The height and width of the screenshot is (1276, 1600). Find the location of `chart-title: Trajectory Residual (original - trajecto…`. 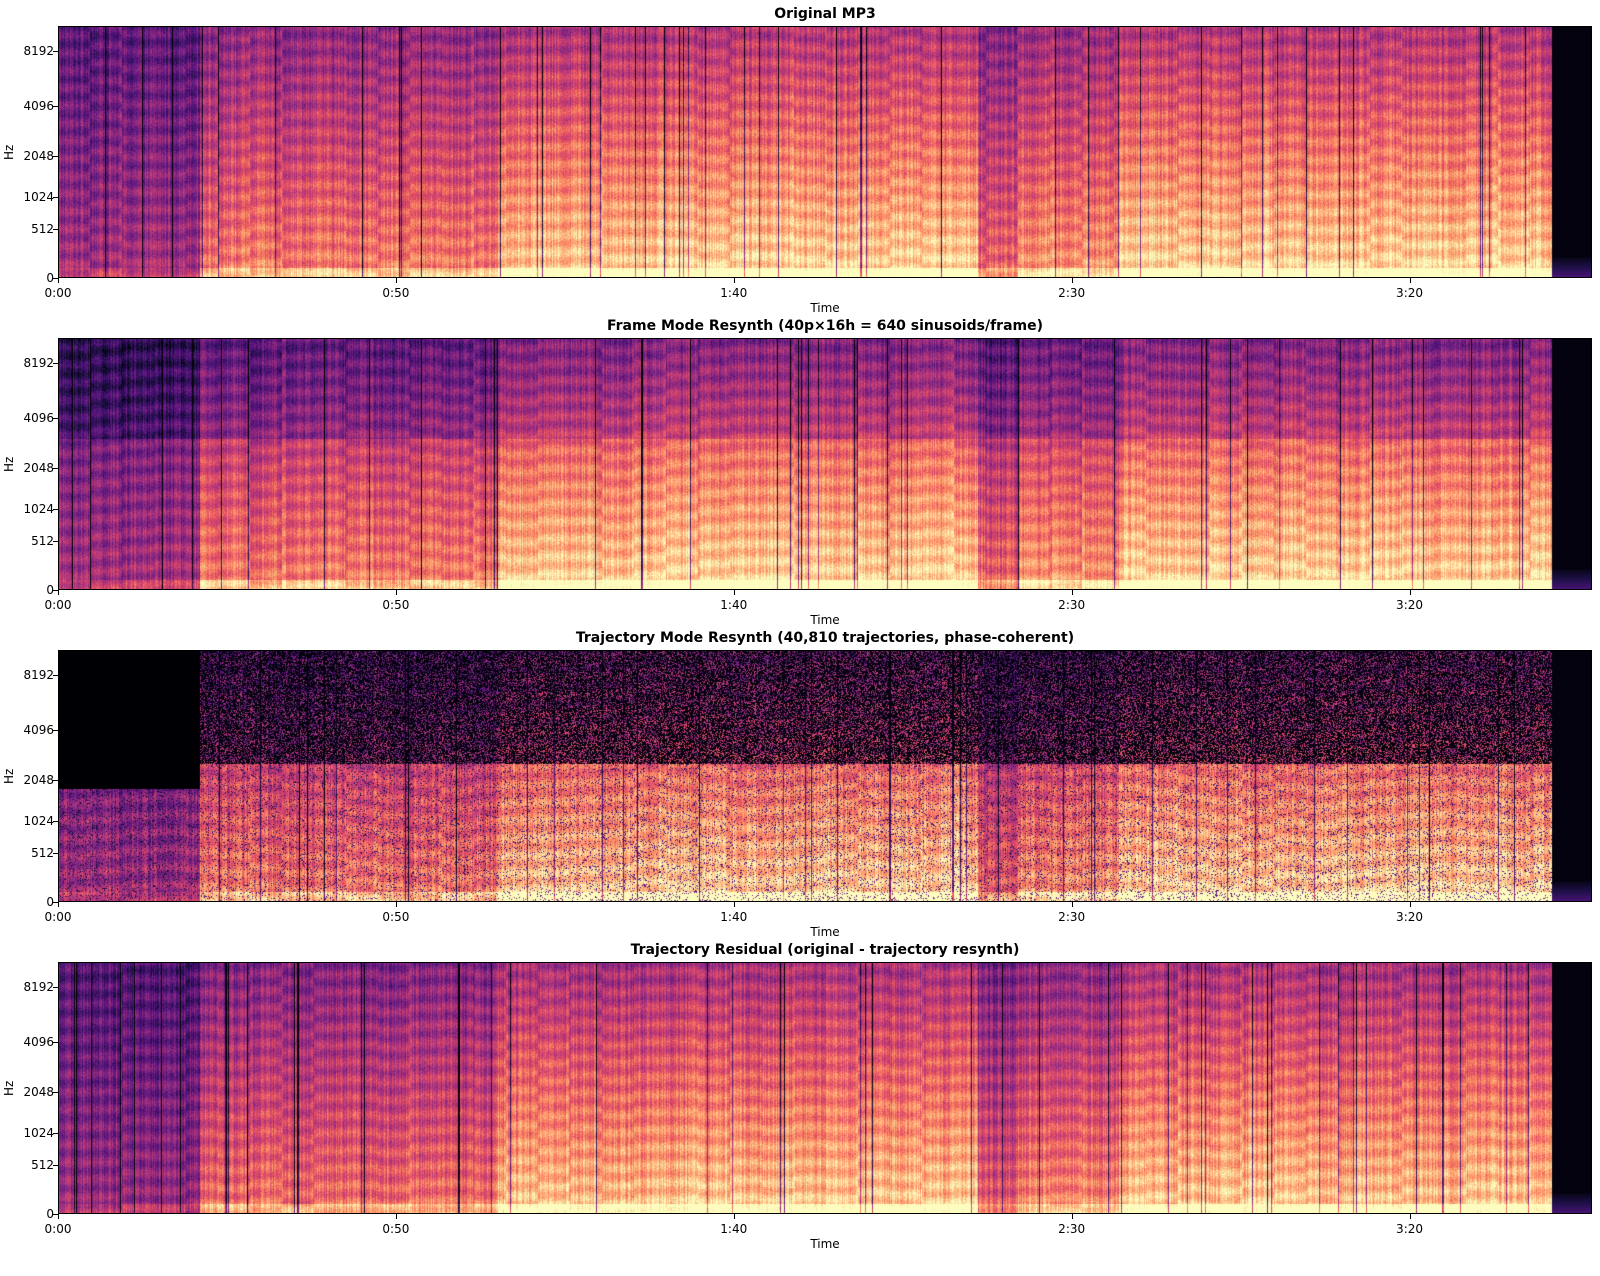

chart-title: Trajectory Residual (original - trajecto… is located at coordinates (825, 950).